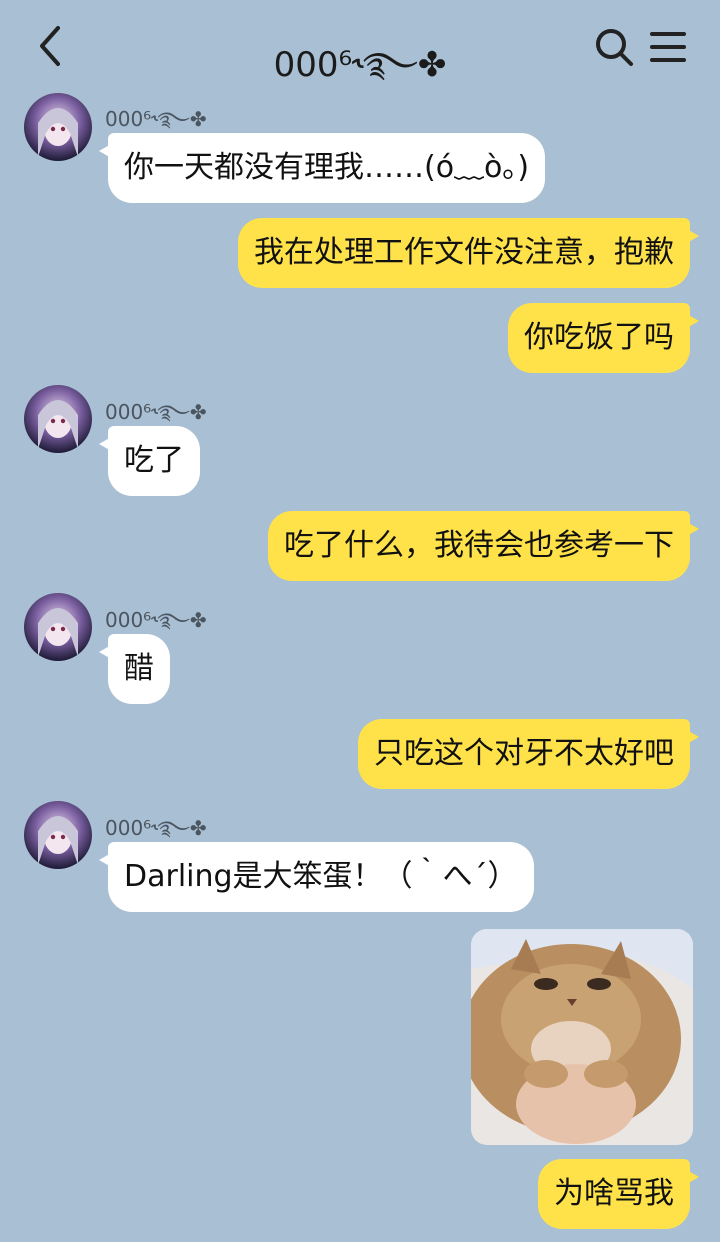  I want to click on hamburger-menu-icon, so click(668, 47).